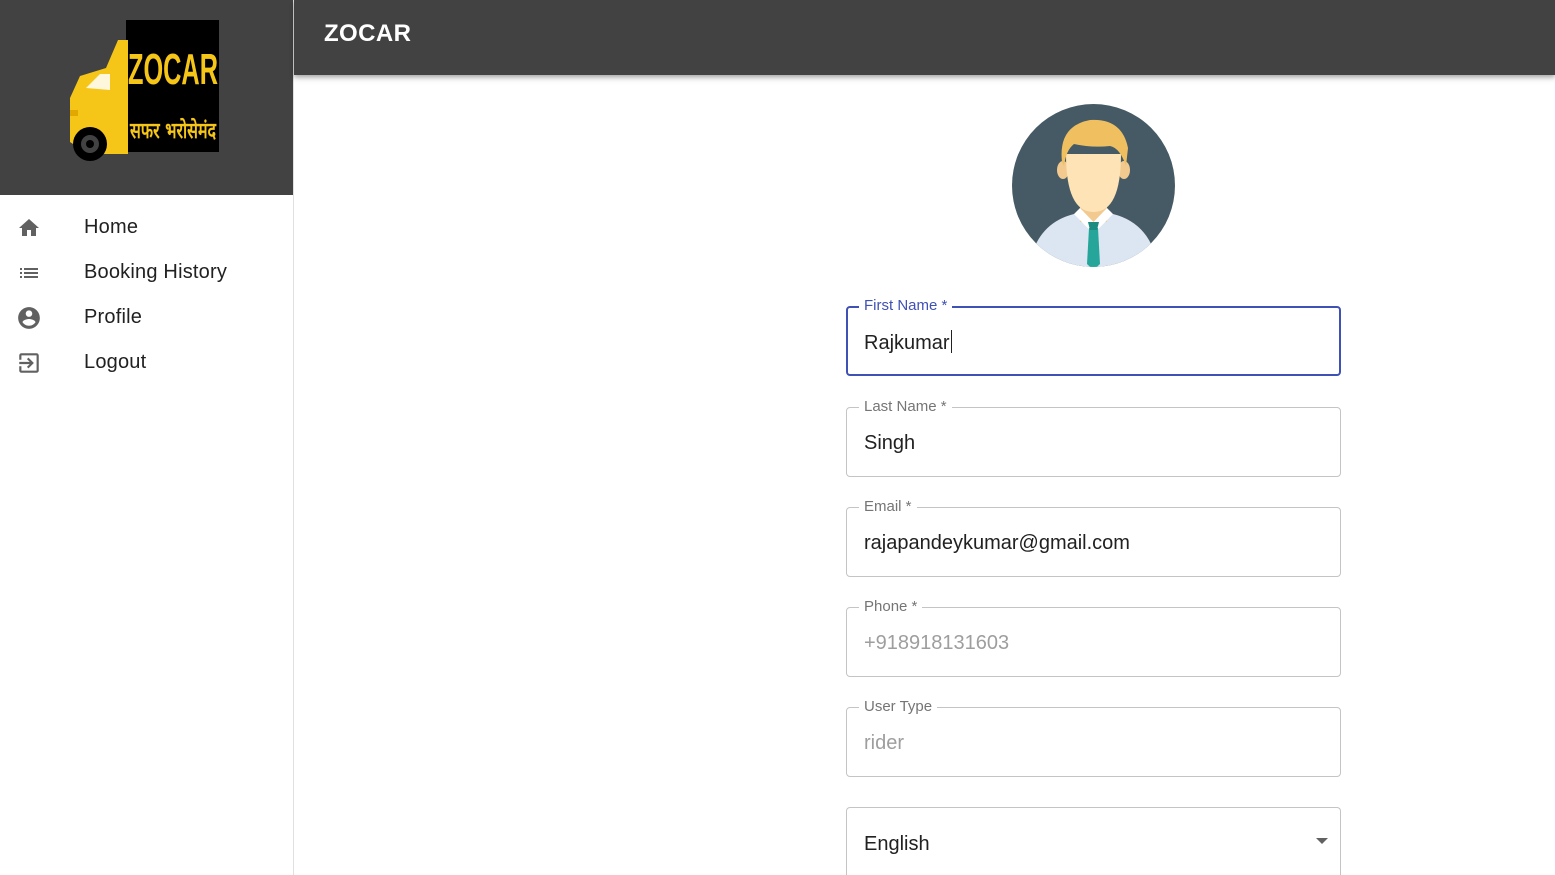 The height and width of the screenshot is (875, 1555). What do you see at coordinates (1093, 637) in the screenshot?
I see `phone-field: Phone * +918918131603` at bounding box center [1093, 637].